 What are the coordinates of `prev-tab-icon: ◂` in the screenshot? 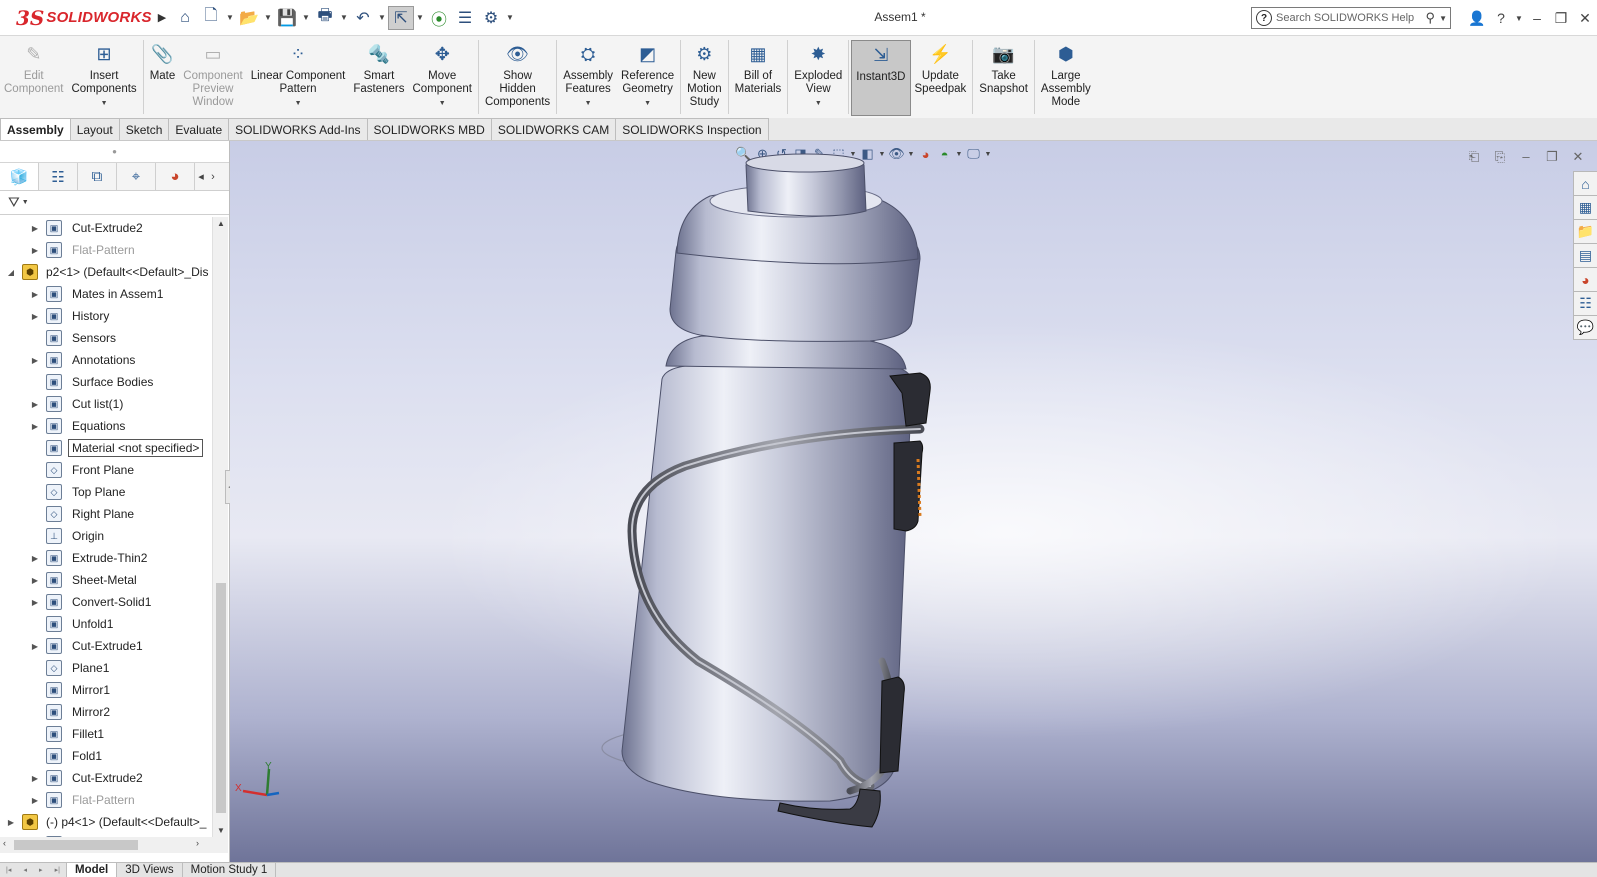 It's located at (25, 870).